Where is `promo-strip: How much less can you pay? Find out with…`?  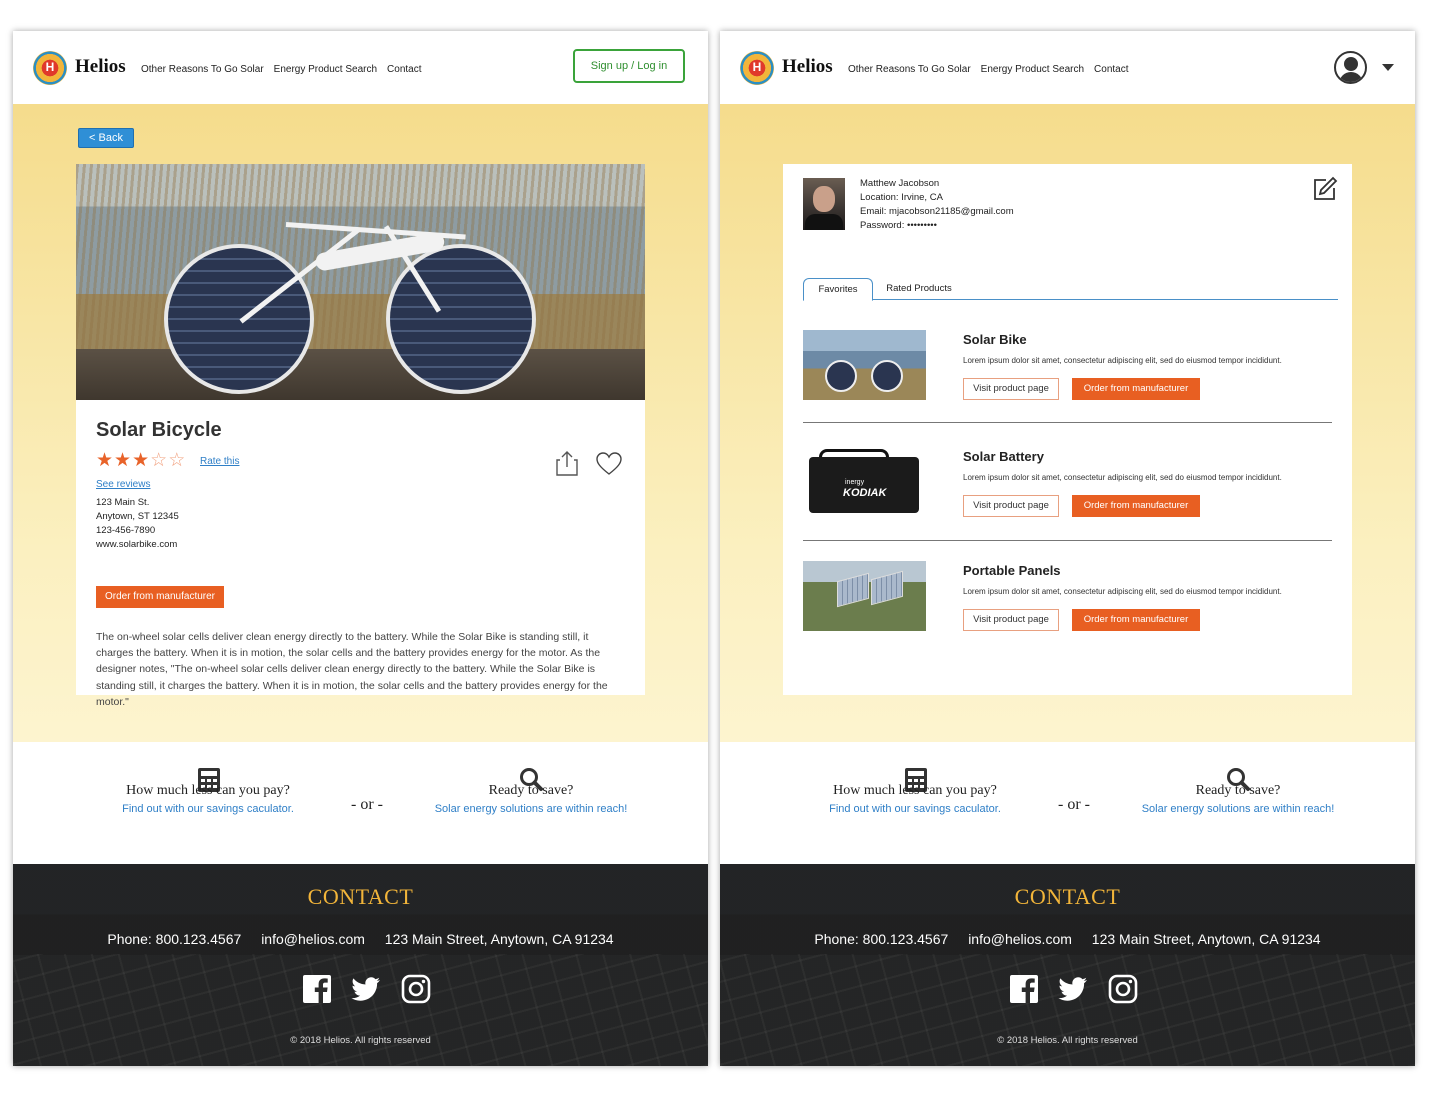
promo-strip: How much less can you pay? Find out with… is located at coordinates (1067, 803).